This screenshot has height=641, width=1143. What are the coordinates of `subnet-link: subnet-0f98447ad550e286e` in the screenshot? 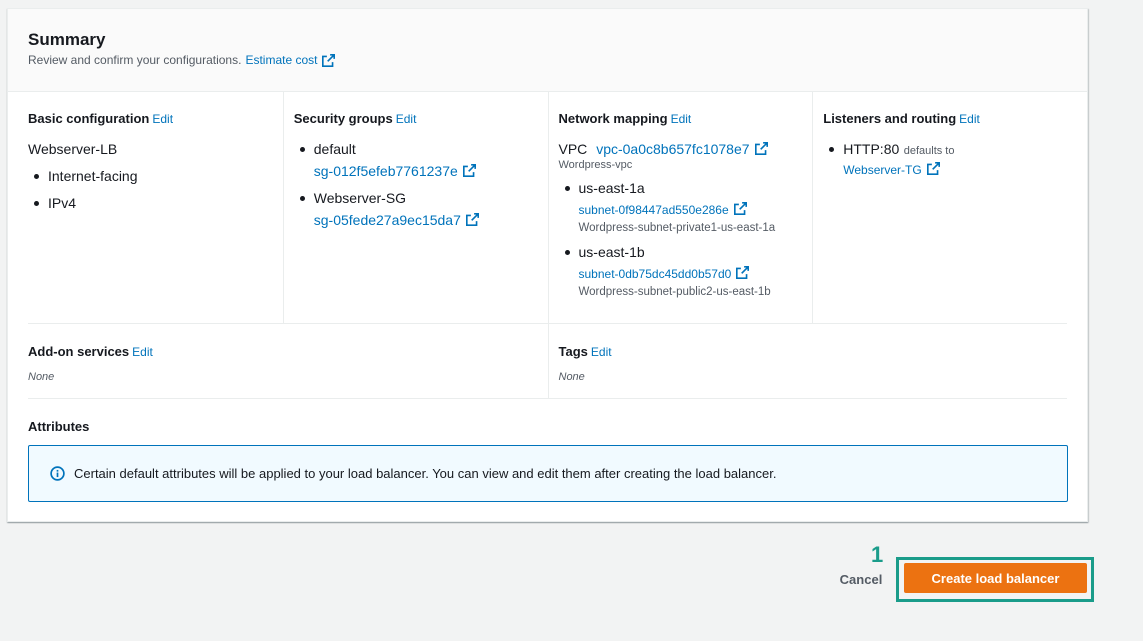 It's located at (663, 209).